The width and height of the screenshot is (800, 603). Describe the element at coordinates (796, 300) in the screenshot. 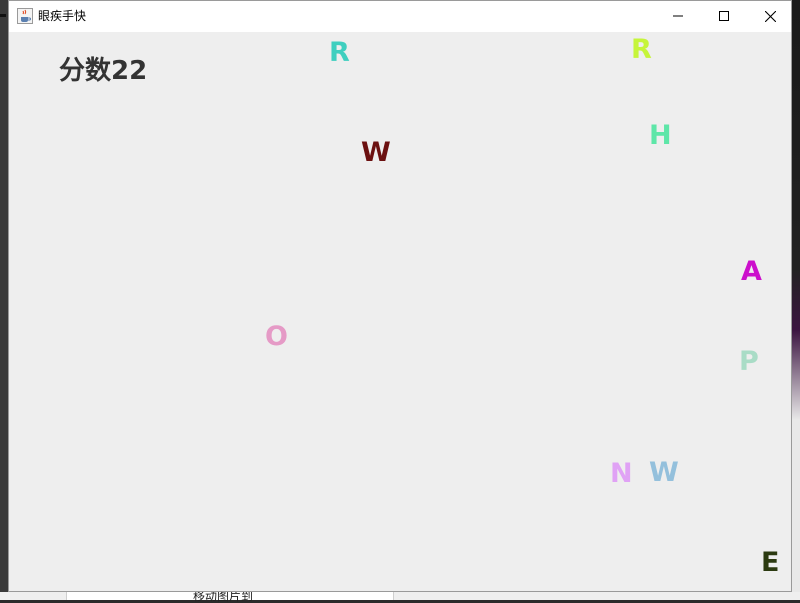

I see `desktop-right-edge` at that location.